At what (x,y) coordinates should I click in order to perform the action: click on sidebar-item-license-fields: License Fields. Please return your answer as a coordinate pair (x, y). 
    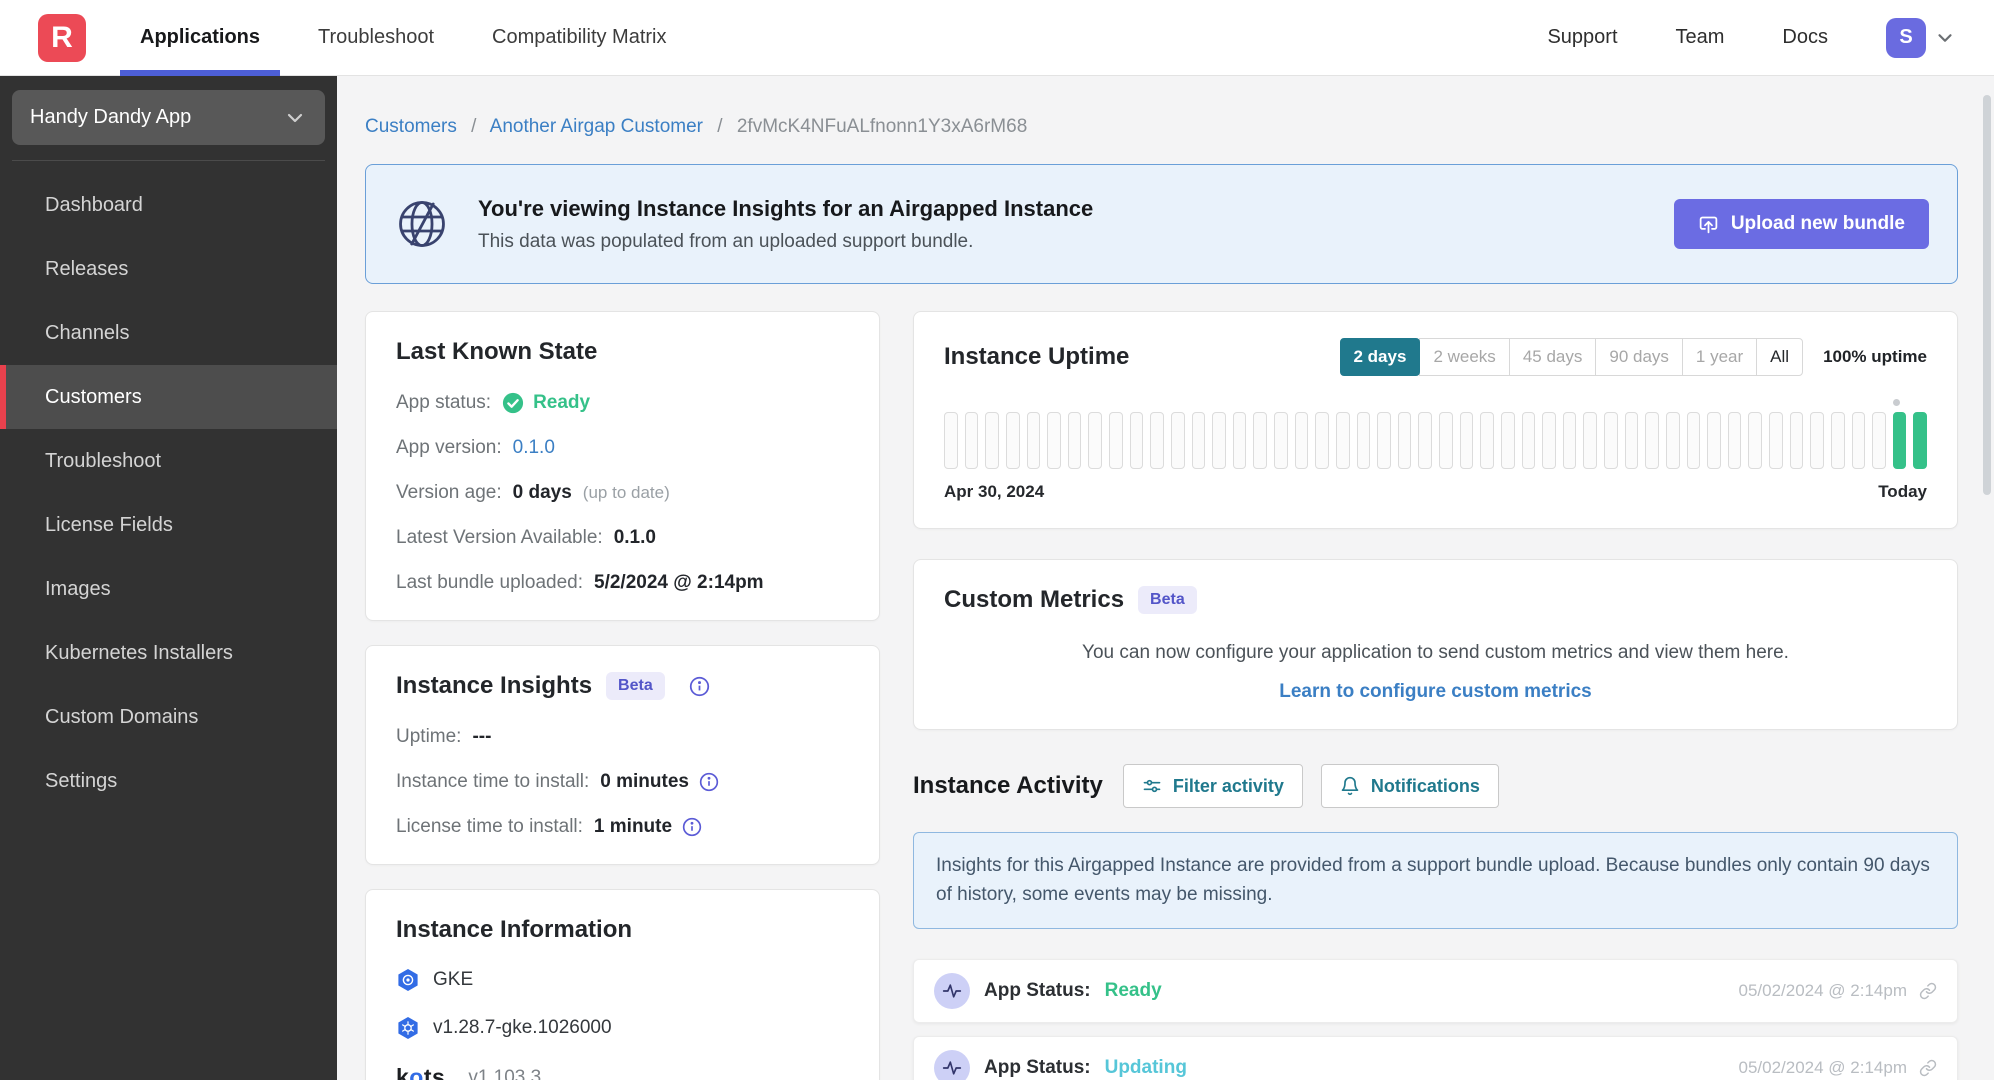
    Looking at the image, I should click on (168, 525).